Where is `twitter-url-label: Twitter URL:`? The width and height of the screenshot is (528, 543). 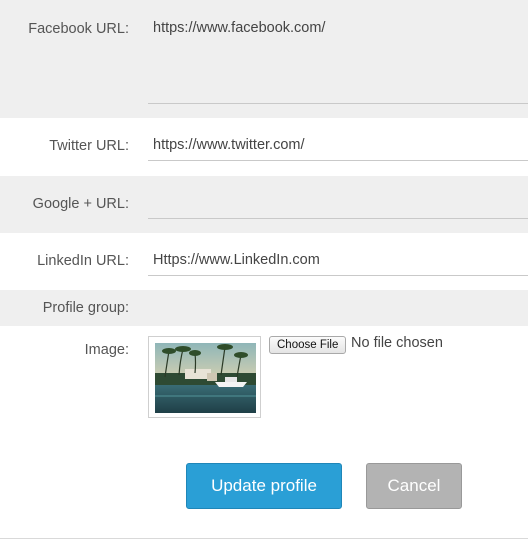
twitter-url-label: Twitter URL: is located at coordinates (89, 146).